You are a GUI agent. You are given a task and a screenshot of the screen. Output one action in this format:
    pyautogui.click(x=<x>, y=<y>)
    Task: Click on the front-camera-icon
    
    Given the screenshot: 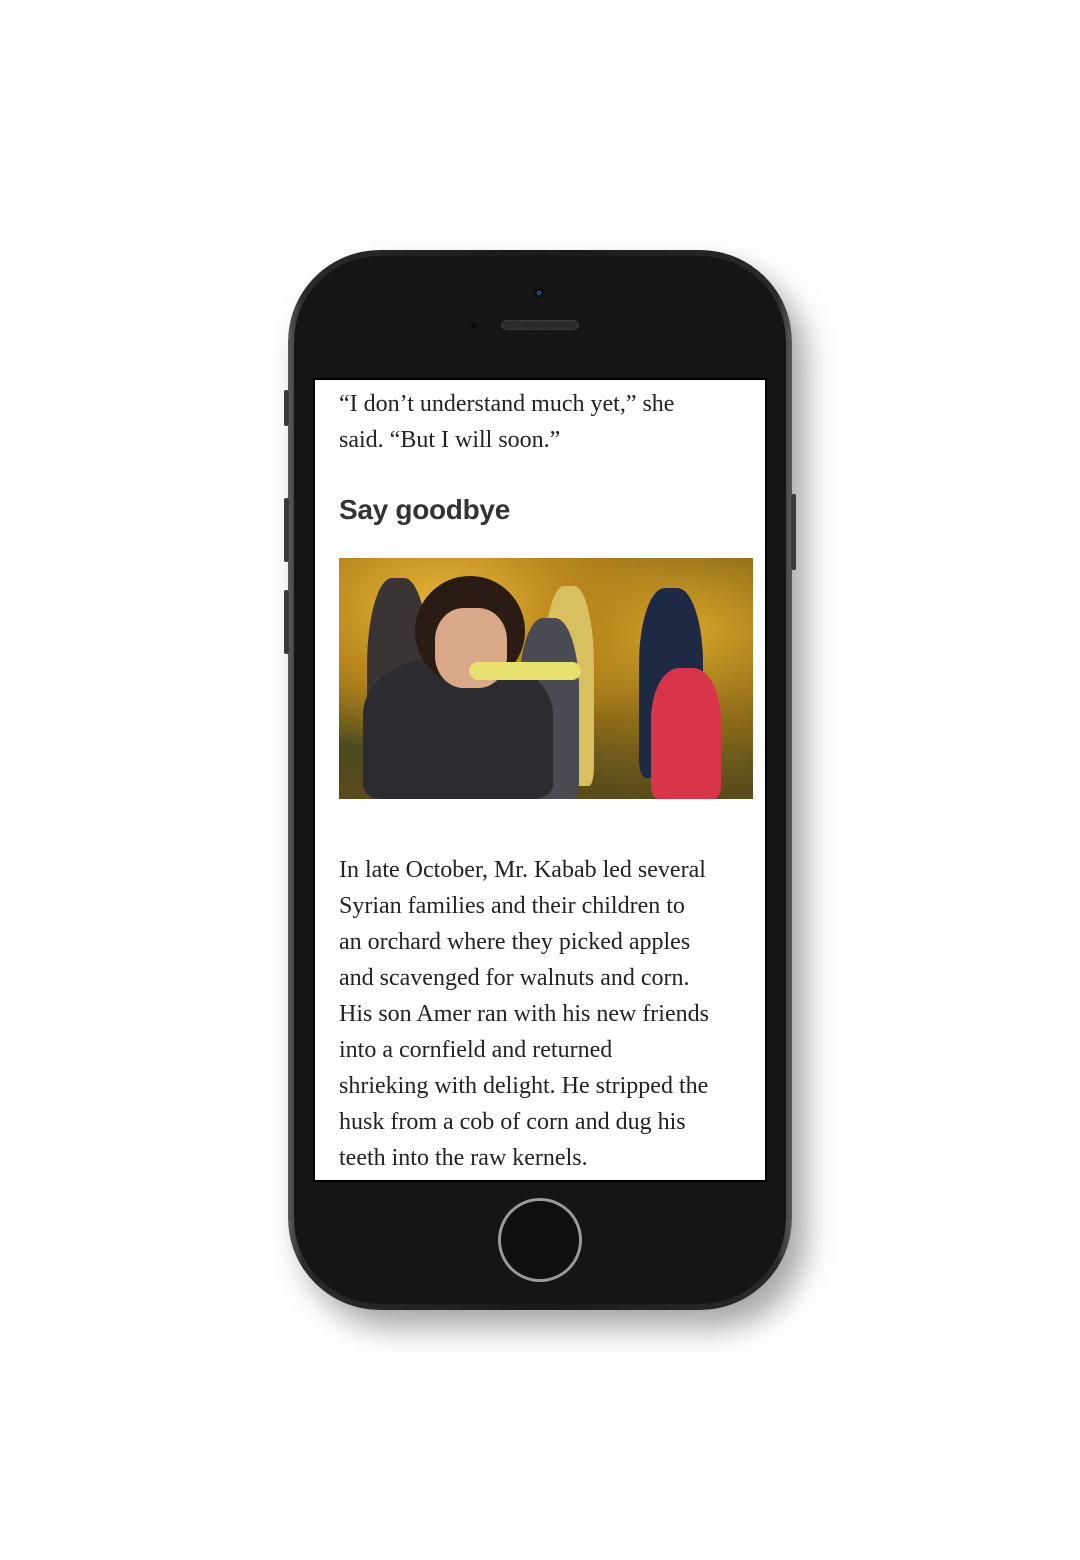 What is the action you would take?
    pyautogui.click(x=539, y=293)
    